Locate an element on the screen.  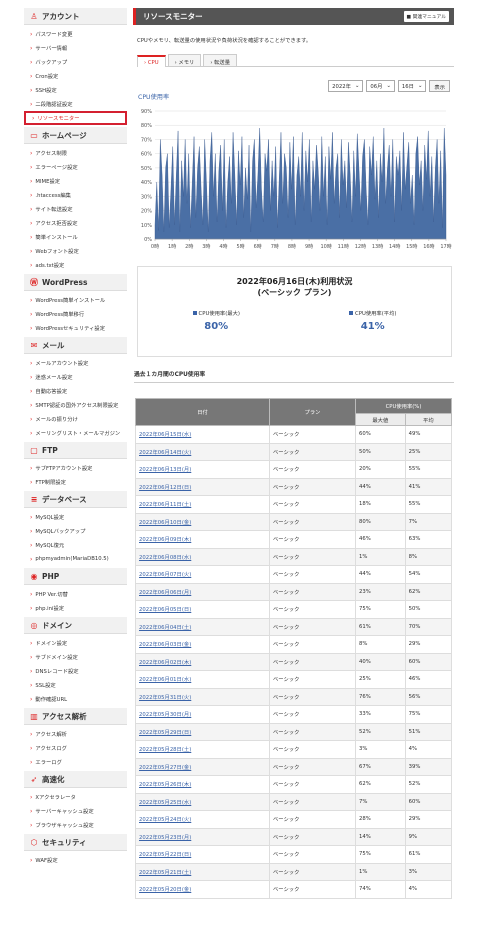
sidebar-item: › アクセスログ is located at coordinates (75, 748).